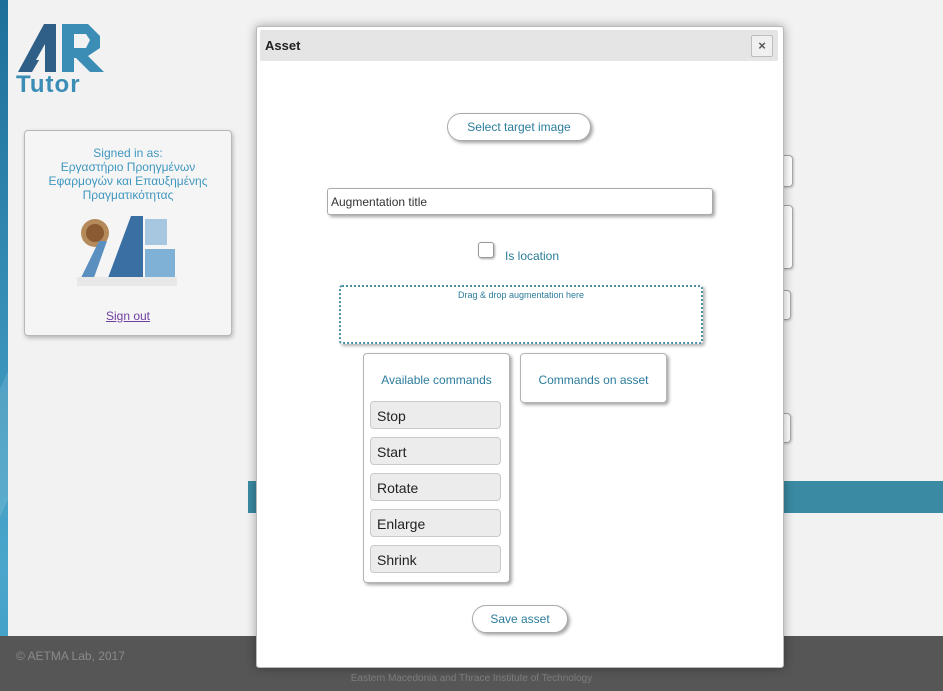 The image size is (943, 691). Describe the element at coordinates (486, 250) in the screenshot. I see `is-location-checkbox` at that location.